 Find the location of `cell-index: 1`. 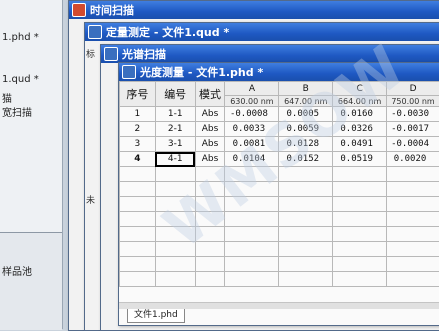

cell-index: 1 is located at coordinates (138, 114).